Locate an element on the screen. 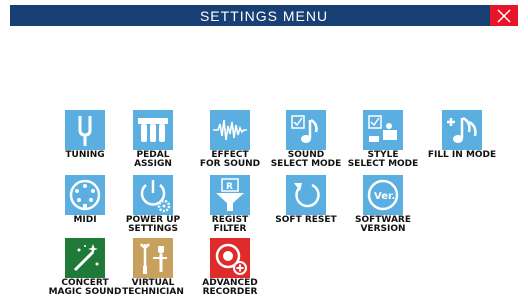 The height and width of the screenshot is (301, 528). menu-item-pedal-assign: PEDAL ASSIGN is located at coordinates (153, 139).